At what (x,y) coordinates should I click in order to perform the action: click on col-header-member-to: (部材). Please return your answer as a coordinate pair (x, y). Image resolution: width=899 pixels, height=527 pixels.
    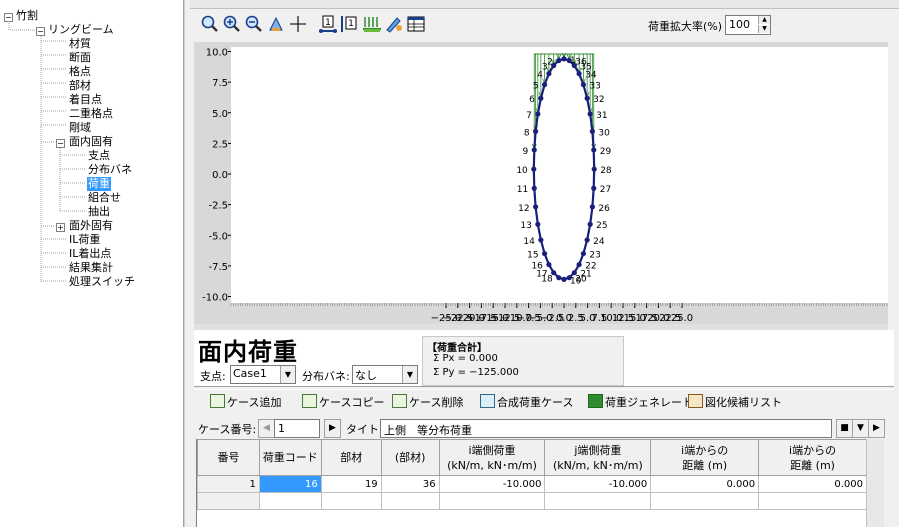
    Looking at the image, I should click on (410, 457).